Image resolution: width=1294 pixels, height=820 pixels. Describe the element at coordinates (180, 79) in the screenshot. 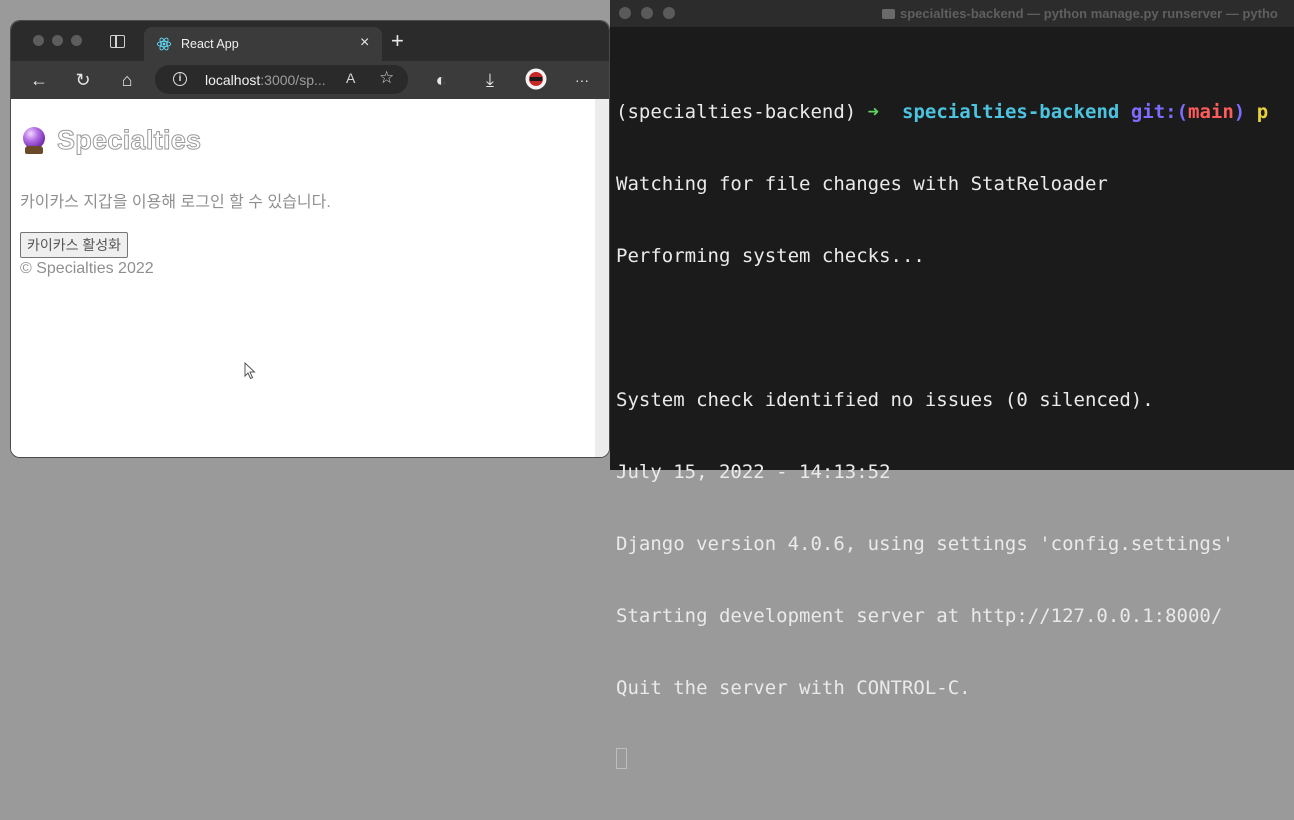

I see `site-info-icon: i` at that location.